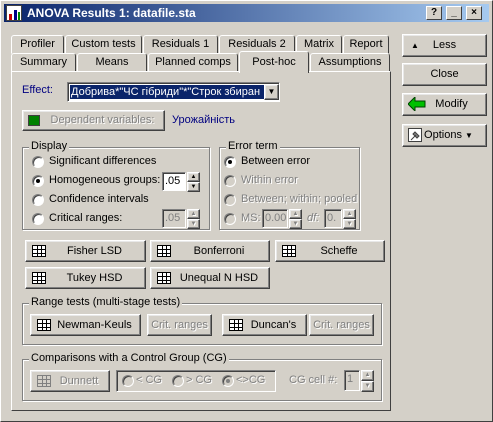 This screenshot has height=422, width=493. What do you see at coordinates (219, 251) in the screenshot?
I see `bonferroni-label: Bonferroni` at bounding box center [219, 251].